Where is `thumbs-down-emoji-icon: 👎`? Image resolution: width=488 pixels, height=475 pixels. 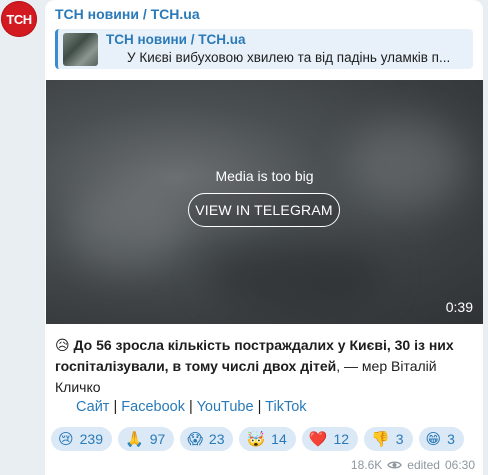
thumbs-down-emoji-icon: 👎 is located at coordinates (380, 438).